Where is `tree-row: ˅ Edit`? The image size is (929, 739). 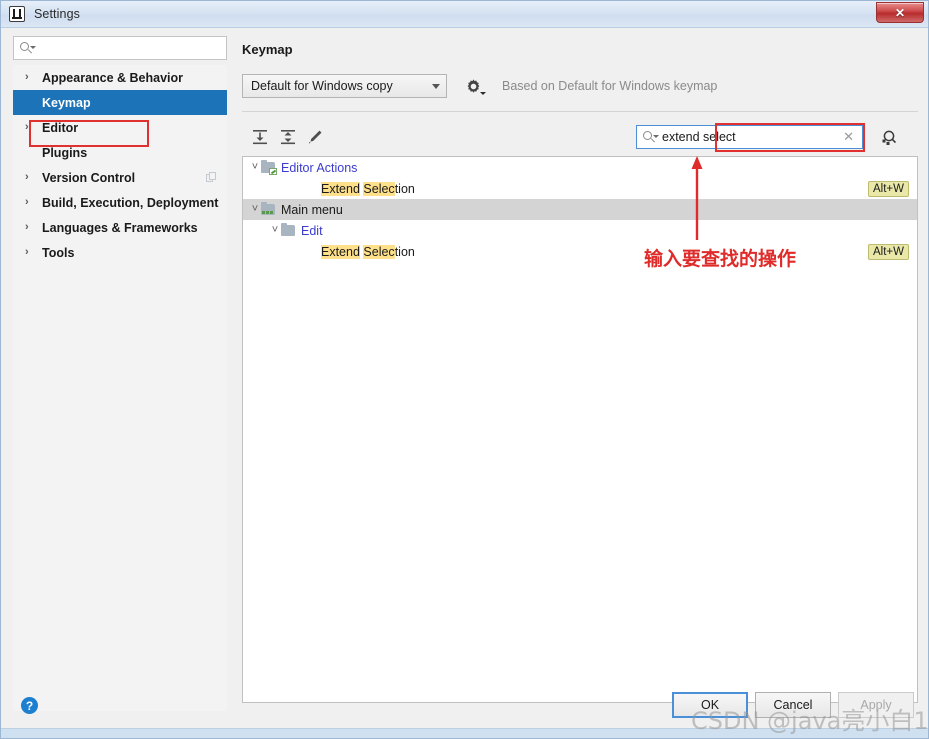
tree-row: ˅ Edit is located at coordinates (580, 230).